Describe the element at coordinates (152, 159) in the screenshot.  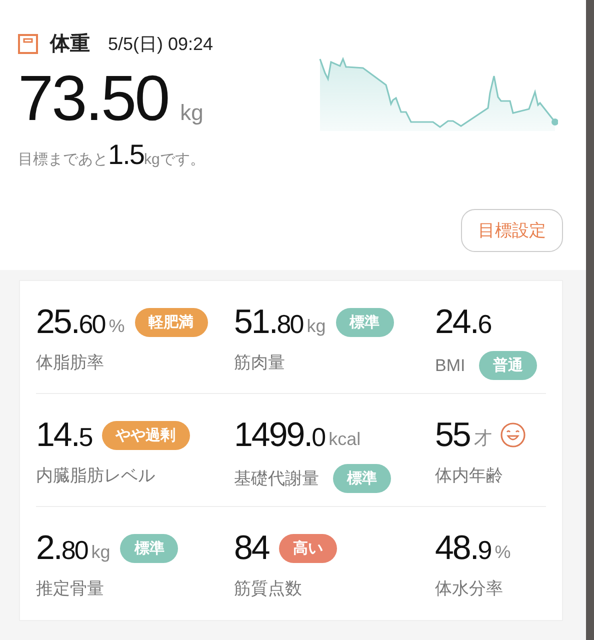
I see `goal-unit: kg` at that location.